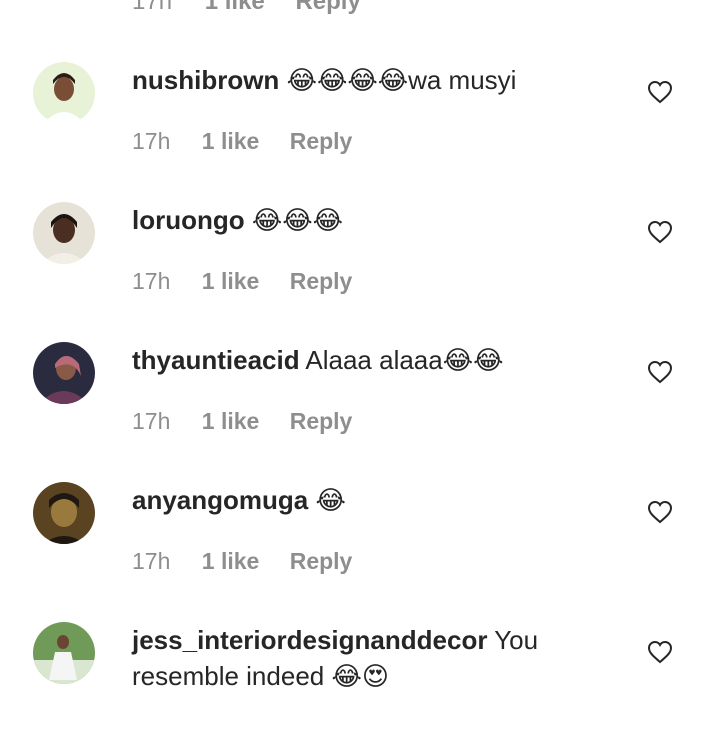 This screenshot has width=720, height=750. Describe the element at coordinates (205, 80) in the screenshot. I see `comment-username: nushibrown` at that location.